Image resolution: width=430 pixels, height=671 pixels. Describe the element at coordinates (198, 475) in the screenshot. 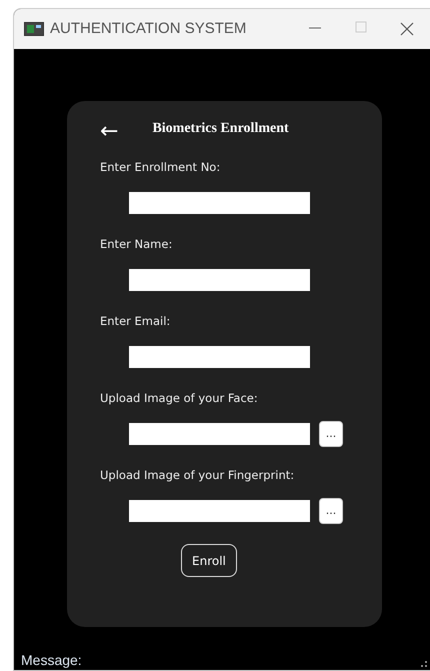

I see `field-label: Upload Image of your Fingerprint:` at that location.